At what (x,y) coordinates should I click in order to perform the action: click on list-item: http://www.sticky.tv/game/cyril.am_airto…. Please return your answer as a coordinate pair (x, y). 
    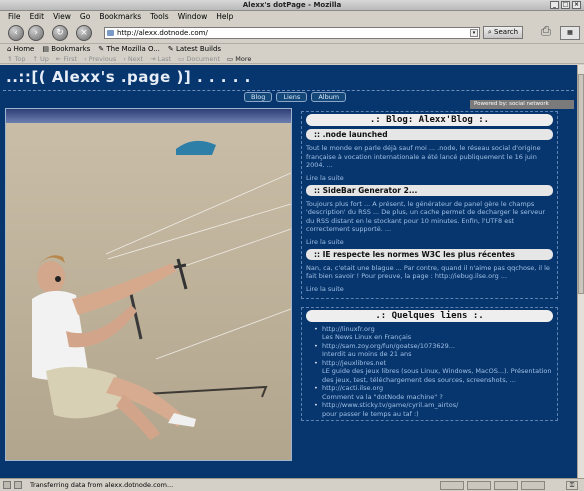
    Looking at the image, I should click on (433, 409).